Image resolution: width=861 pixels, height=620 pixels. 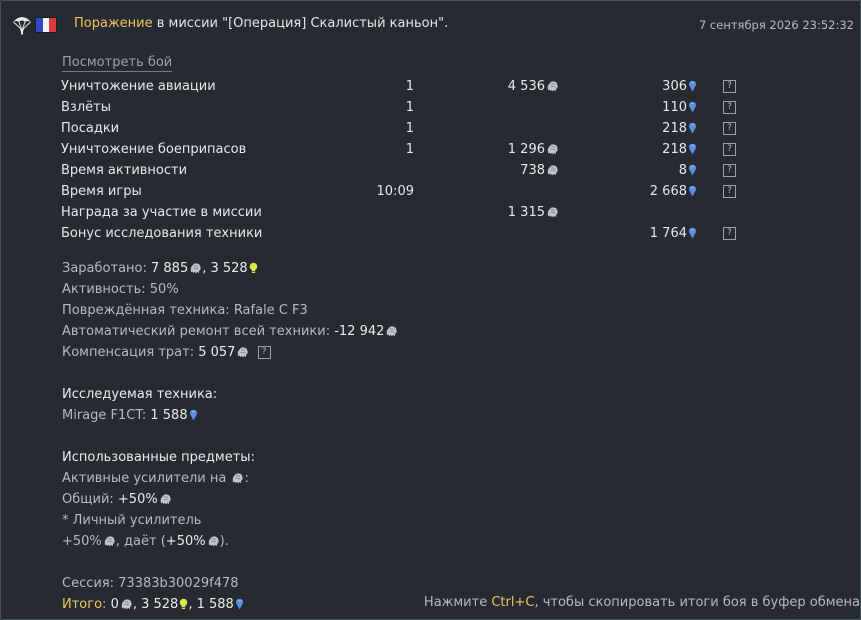 I want to click on items-title: Использованные предметы:, so click(x=158, y=457).